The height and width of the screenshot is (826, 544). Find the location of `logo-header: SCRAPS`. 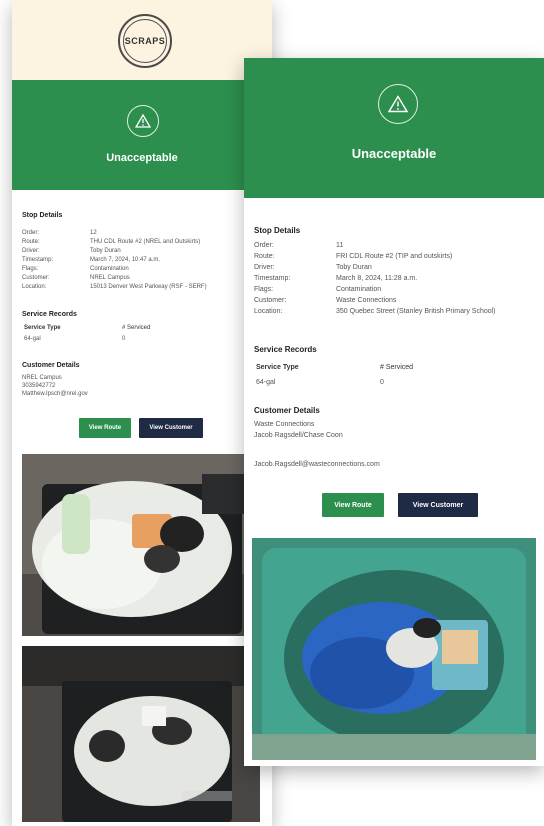

logo-header: SCRAPS is located at coordinates (142, 40).